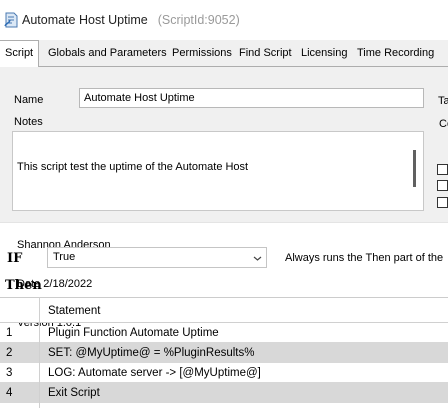 This screenshot has width=448, height=408. I want to click on row-statement: Exit Script, so click(74, 393).